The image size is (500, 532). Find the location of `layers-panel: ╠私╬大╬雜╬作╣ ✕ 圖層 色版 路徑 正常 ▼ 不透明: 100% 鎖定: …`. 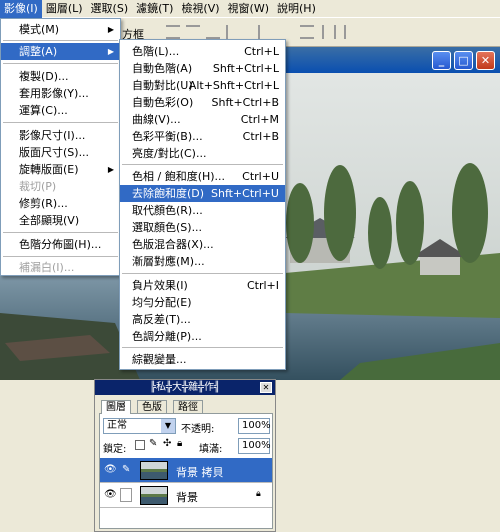

layers-panel: ╠私╬大╬雜╬作╣ ✕ 圖層 色版 路徑 正常 ▼ 不透明: 100% 鎖定: … is located at coordinates (185, 455).